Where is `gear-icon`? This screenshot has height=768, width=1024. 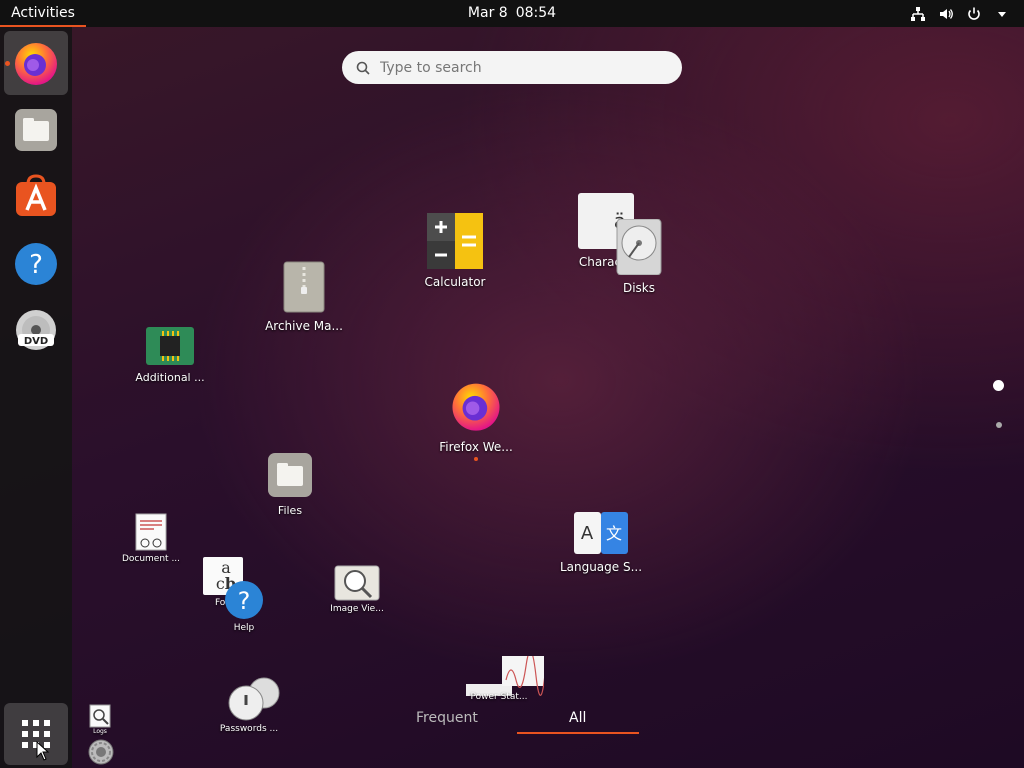
gear-icon is located at coordinates (101, 752).